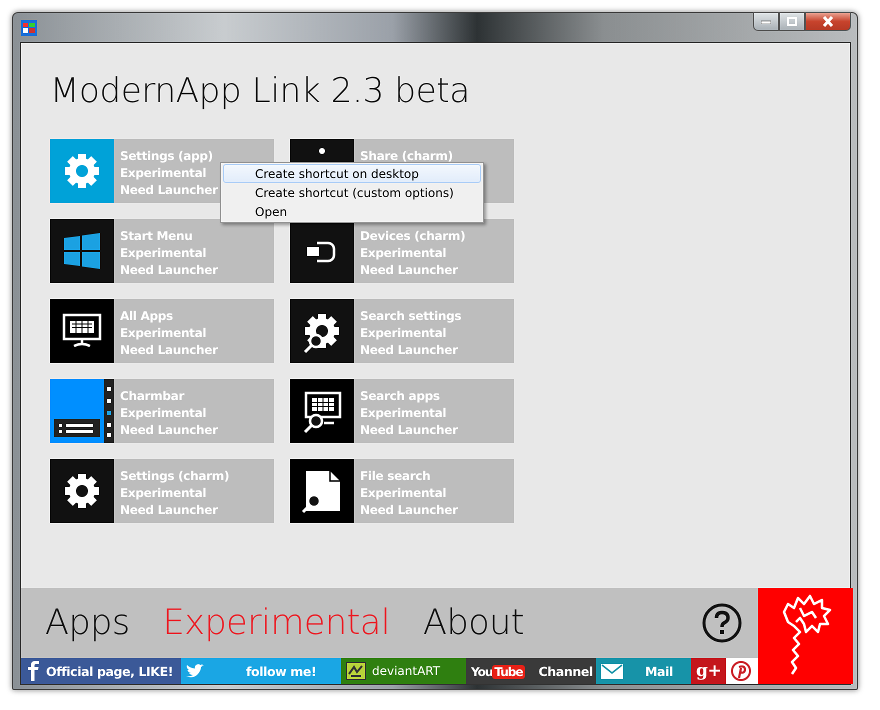 The width and height of the screenshot is (880, 710). Describe the element at coordinates (260, 91) in the screenshot. I see `app-title: ModernApp Link 2.3 beta` at that location.